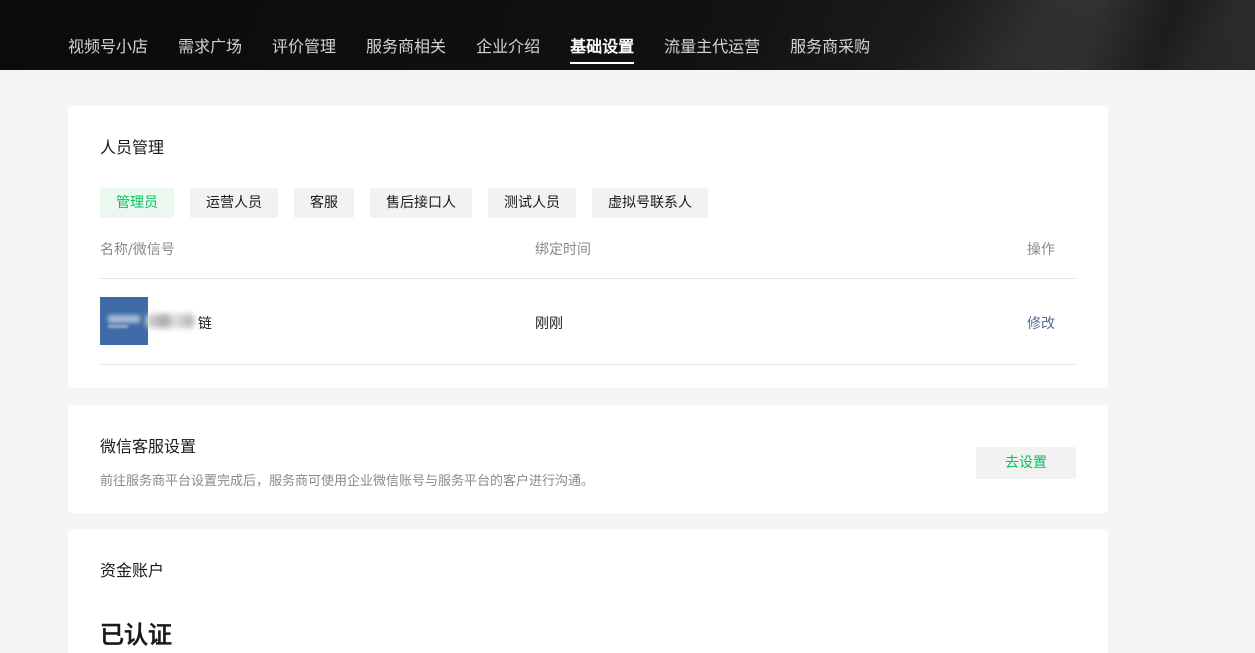 This screenshot has width=1255, height=653. Describe the element at coordinates (132, 570) in the screenshot. I see `fund-account-title: 资金账户` at that location.